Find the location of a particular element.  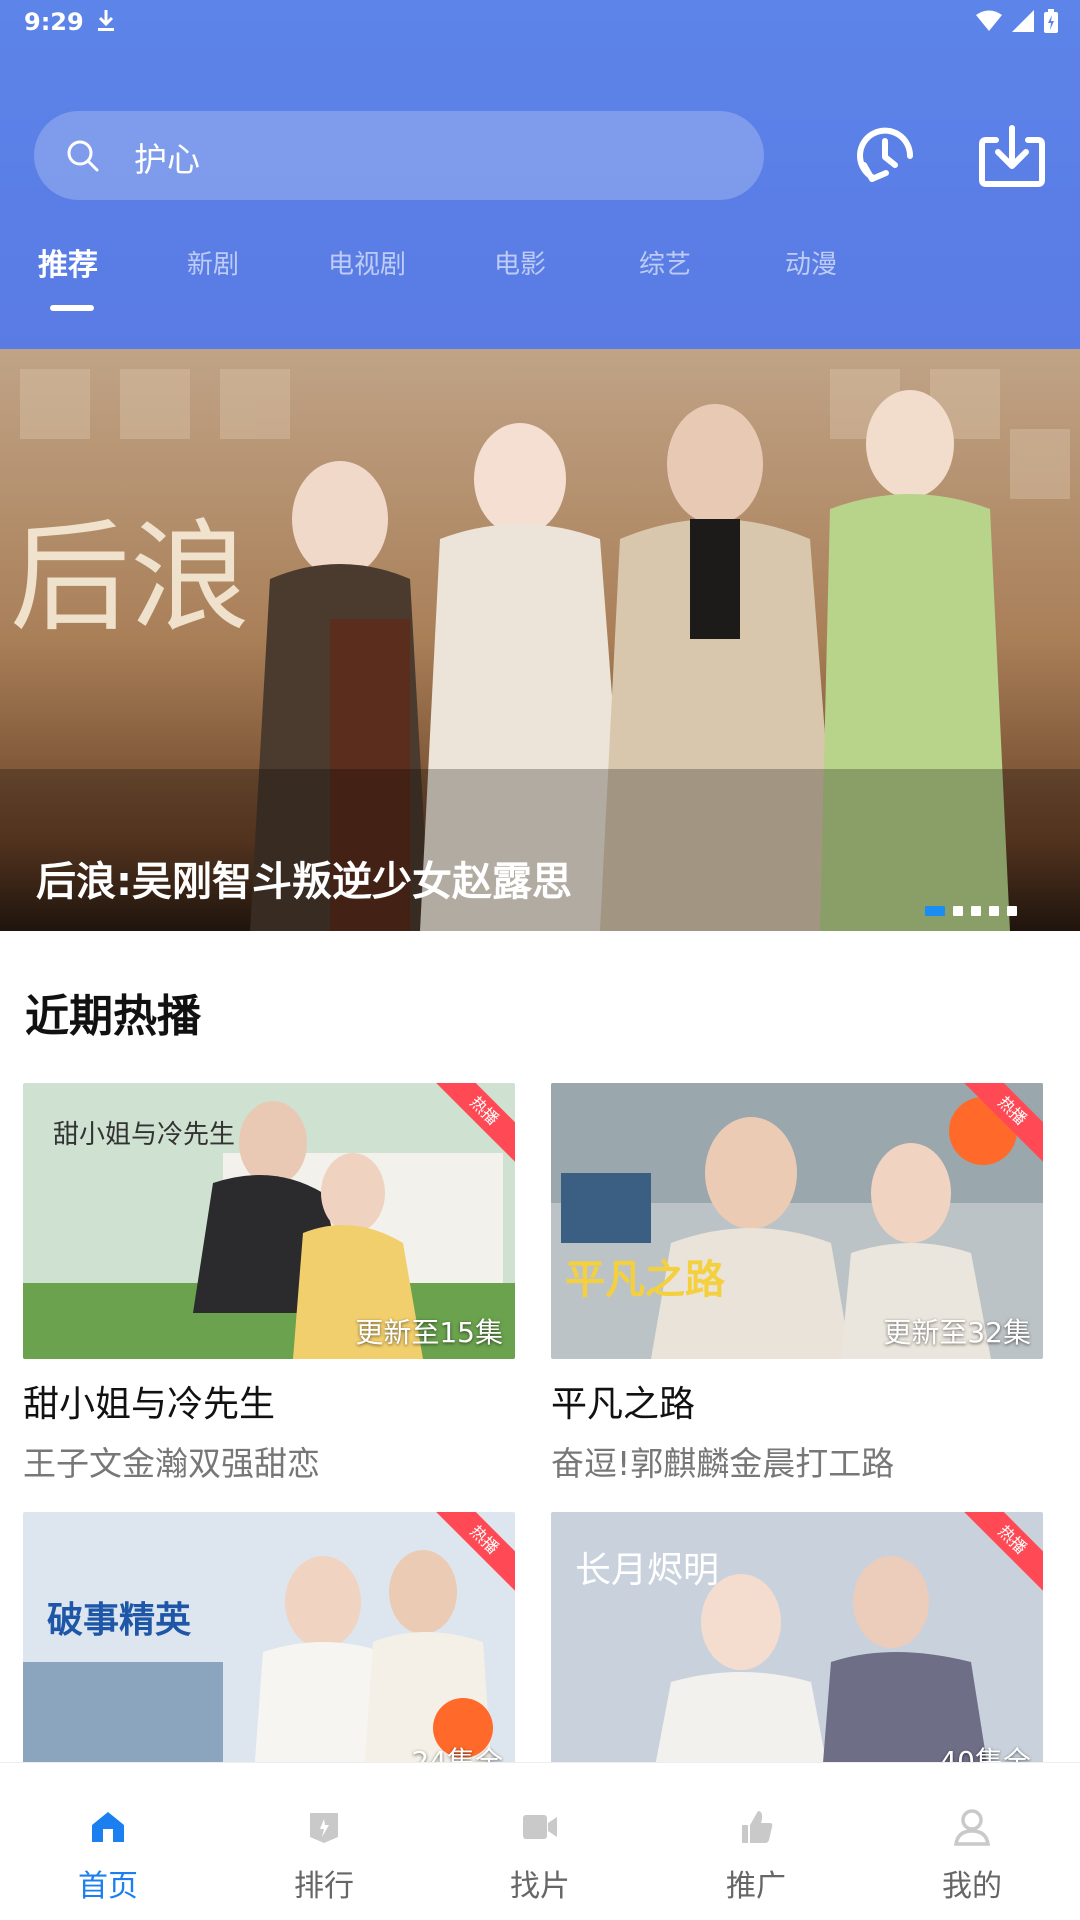

tab-variety: 综艺 is located at coordinates (665, 262).